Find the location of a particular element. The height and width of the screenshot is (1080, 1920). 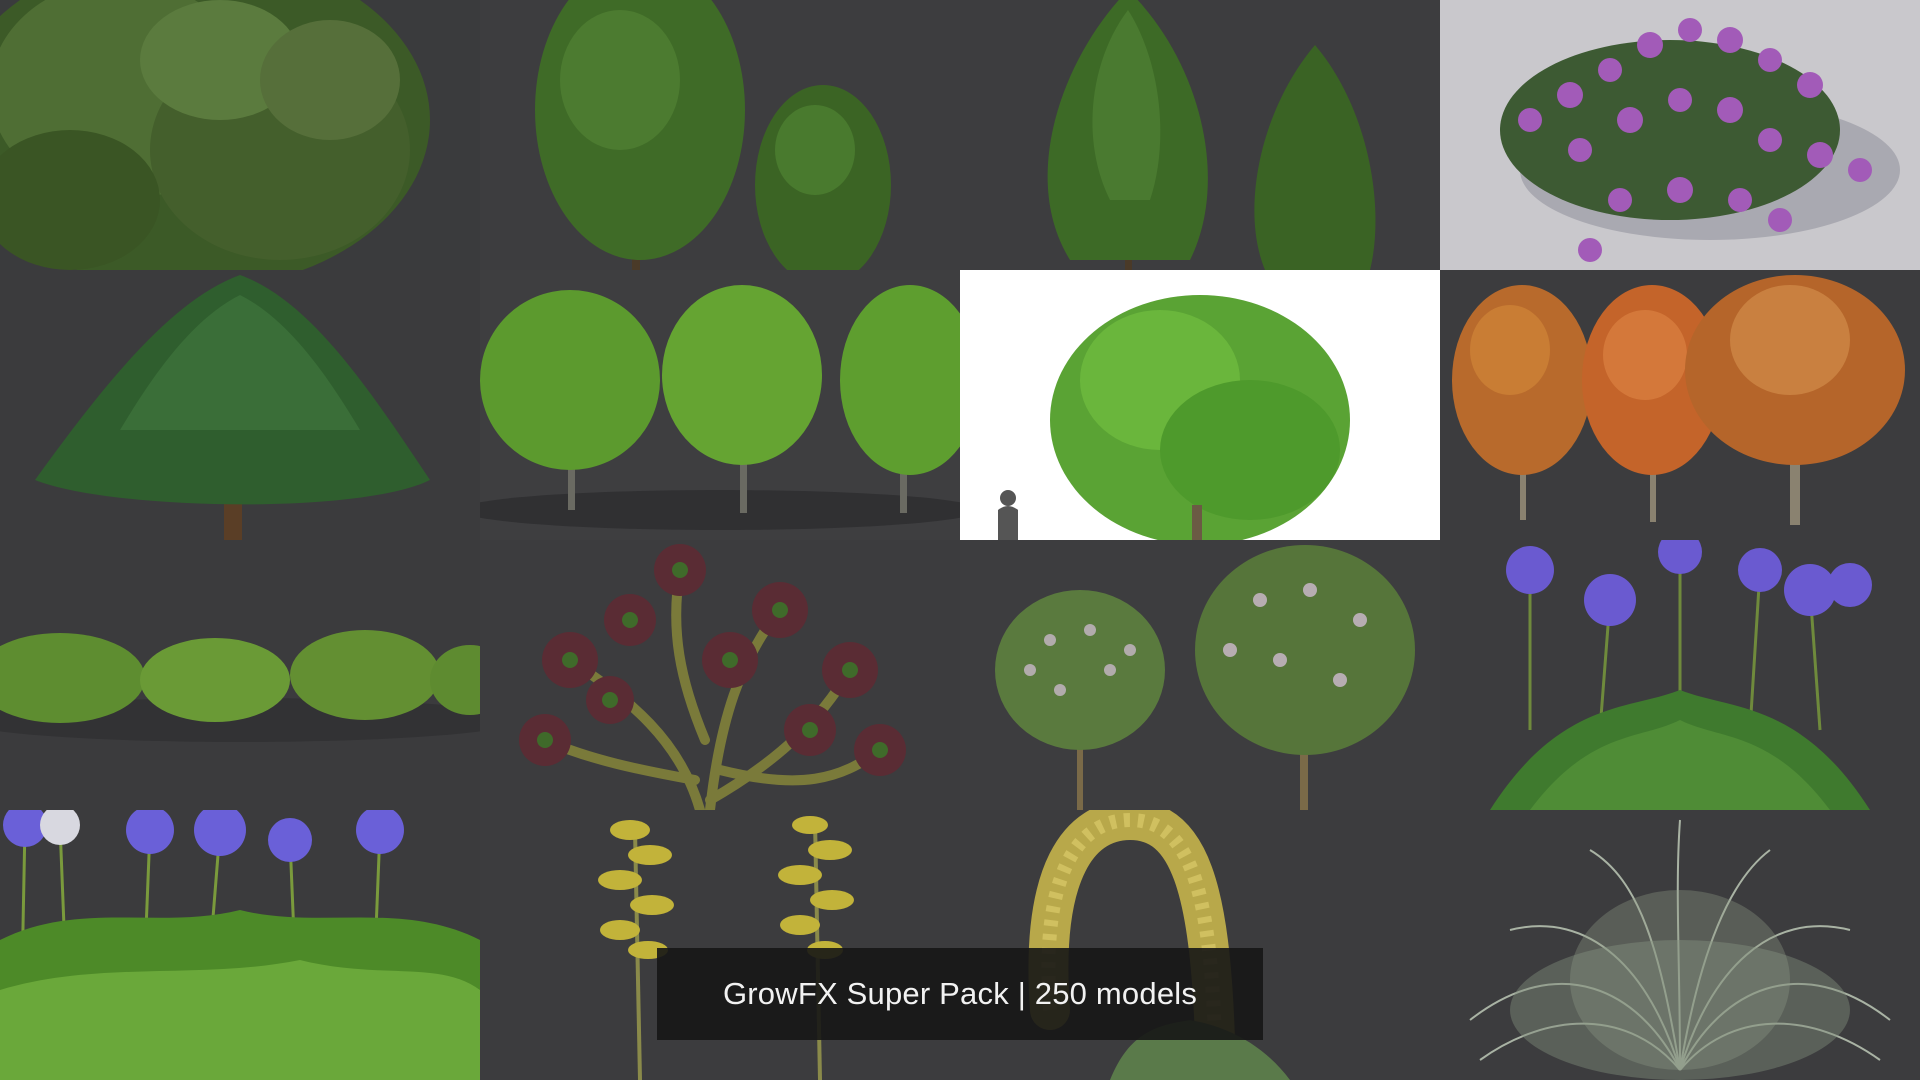

tile-conical-pair is located at coordinates (1200, 135).